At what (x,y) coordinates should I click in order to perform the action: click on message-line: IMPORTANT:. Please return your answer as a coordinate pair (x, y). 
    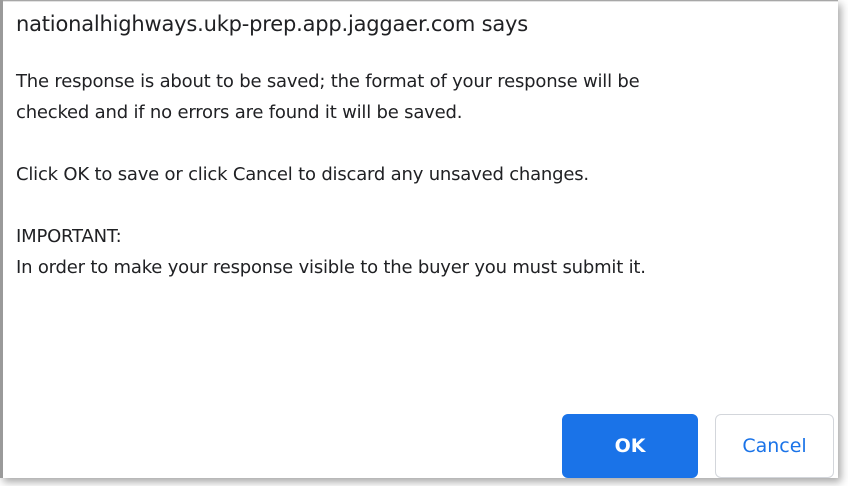
    Looking at the image, I should click on (69, 236).